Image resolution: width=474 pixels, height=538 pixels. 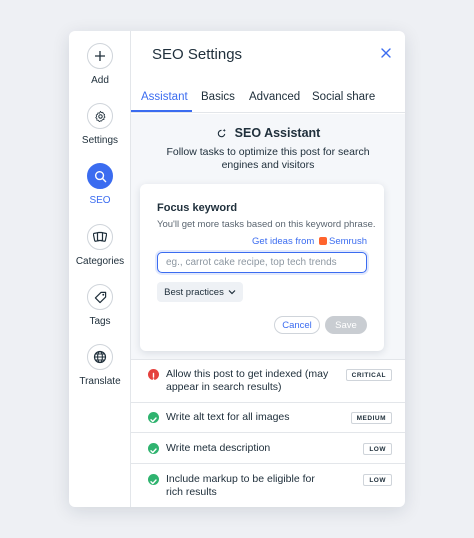 I want to click on sidebar-item-add: Add, so click(x=100, y=65).